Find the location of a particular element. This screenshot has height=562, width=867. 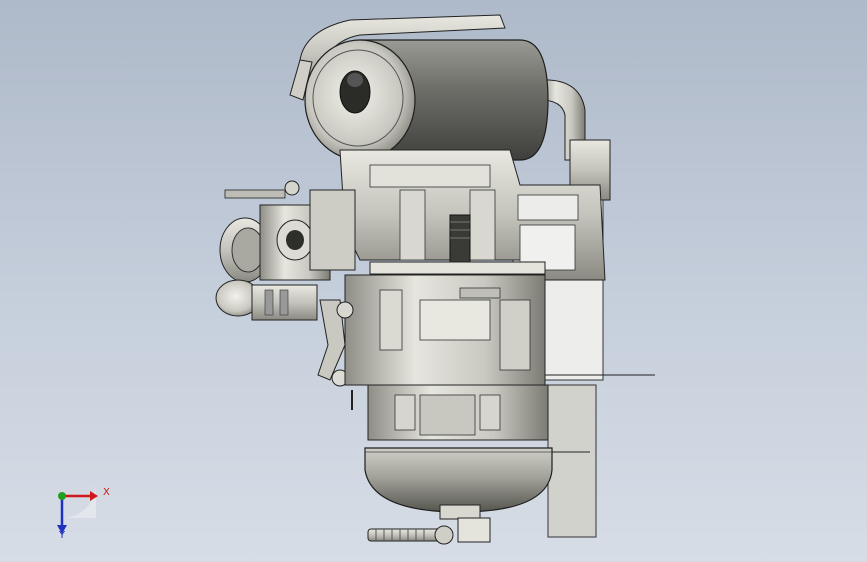

x-axis-label: X is located at coordinates (106, 492).